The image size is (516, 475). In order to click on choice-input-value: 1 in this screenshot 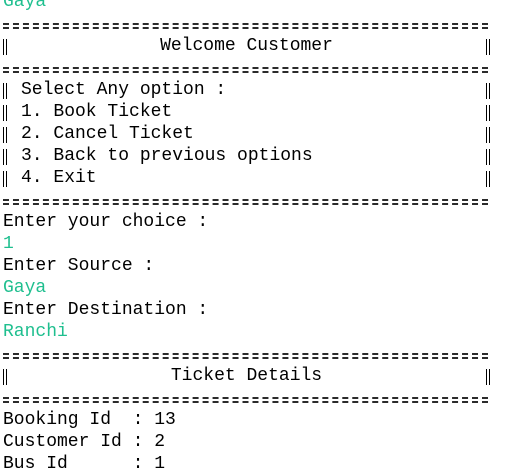, I will do `click(258, 244)`.